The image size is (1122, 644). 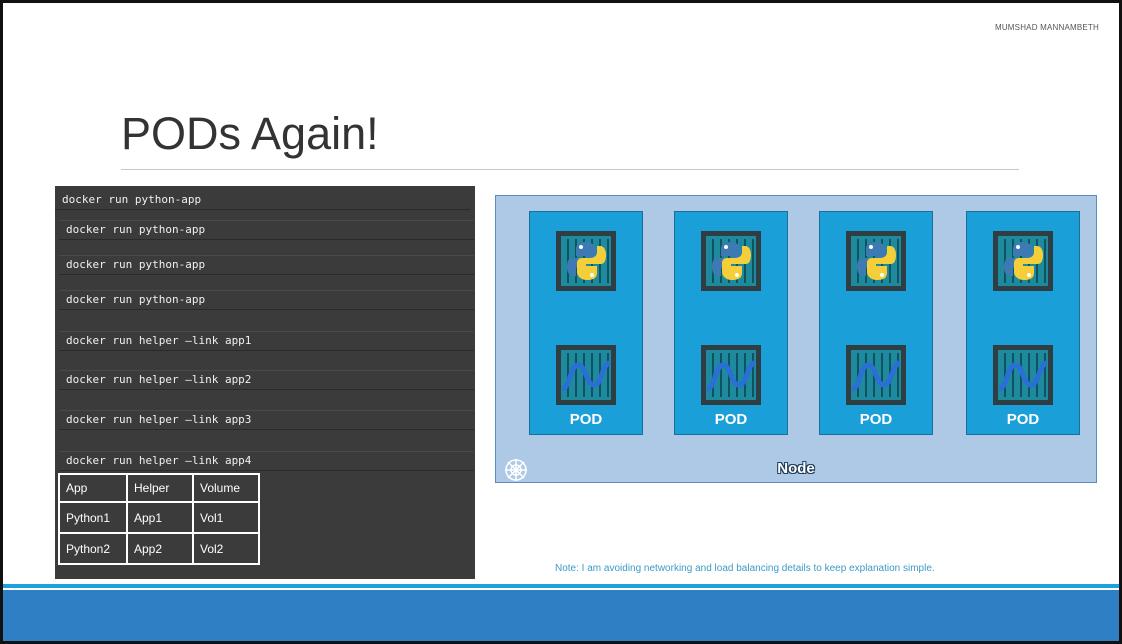 What do you see at coordinates (266, 420) in the screenshot?
I see `command-line: docker run helper –link app3` at bounding box center [266, 420].